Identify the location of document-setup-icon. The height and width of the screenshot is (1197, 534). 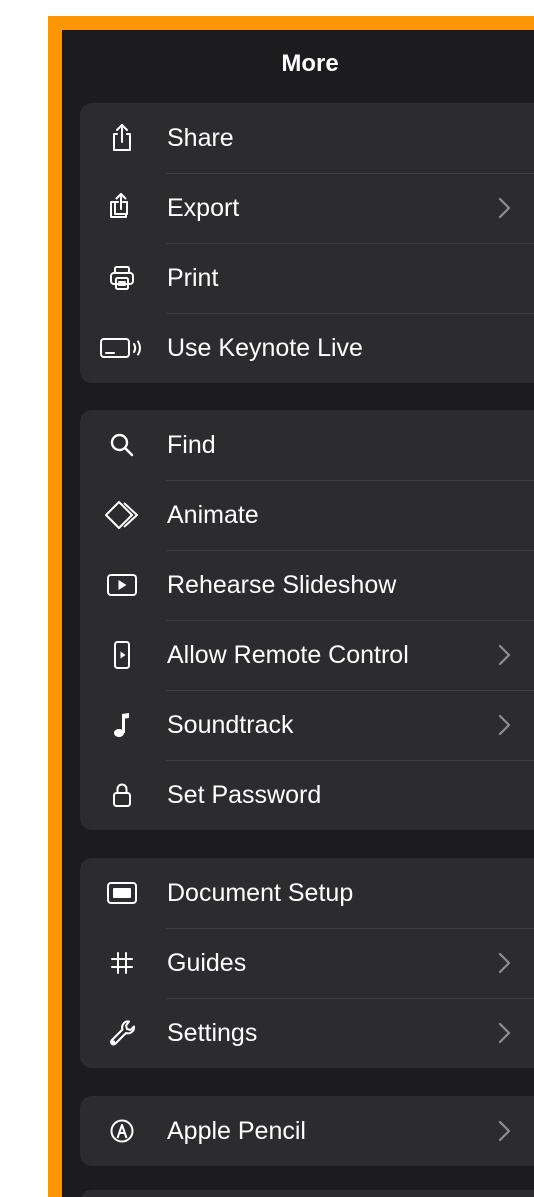
(122, 893).